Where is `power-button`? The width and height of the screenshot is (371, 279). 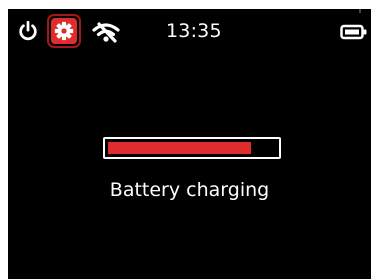 power-button is located at coordinates (28, 31).